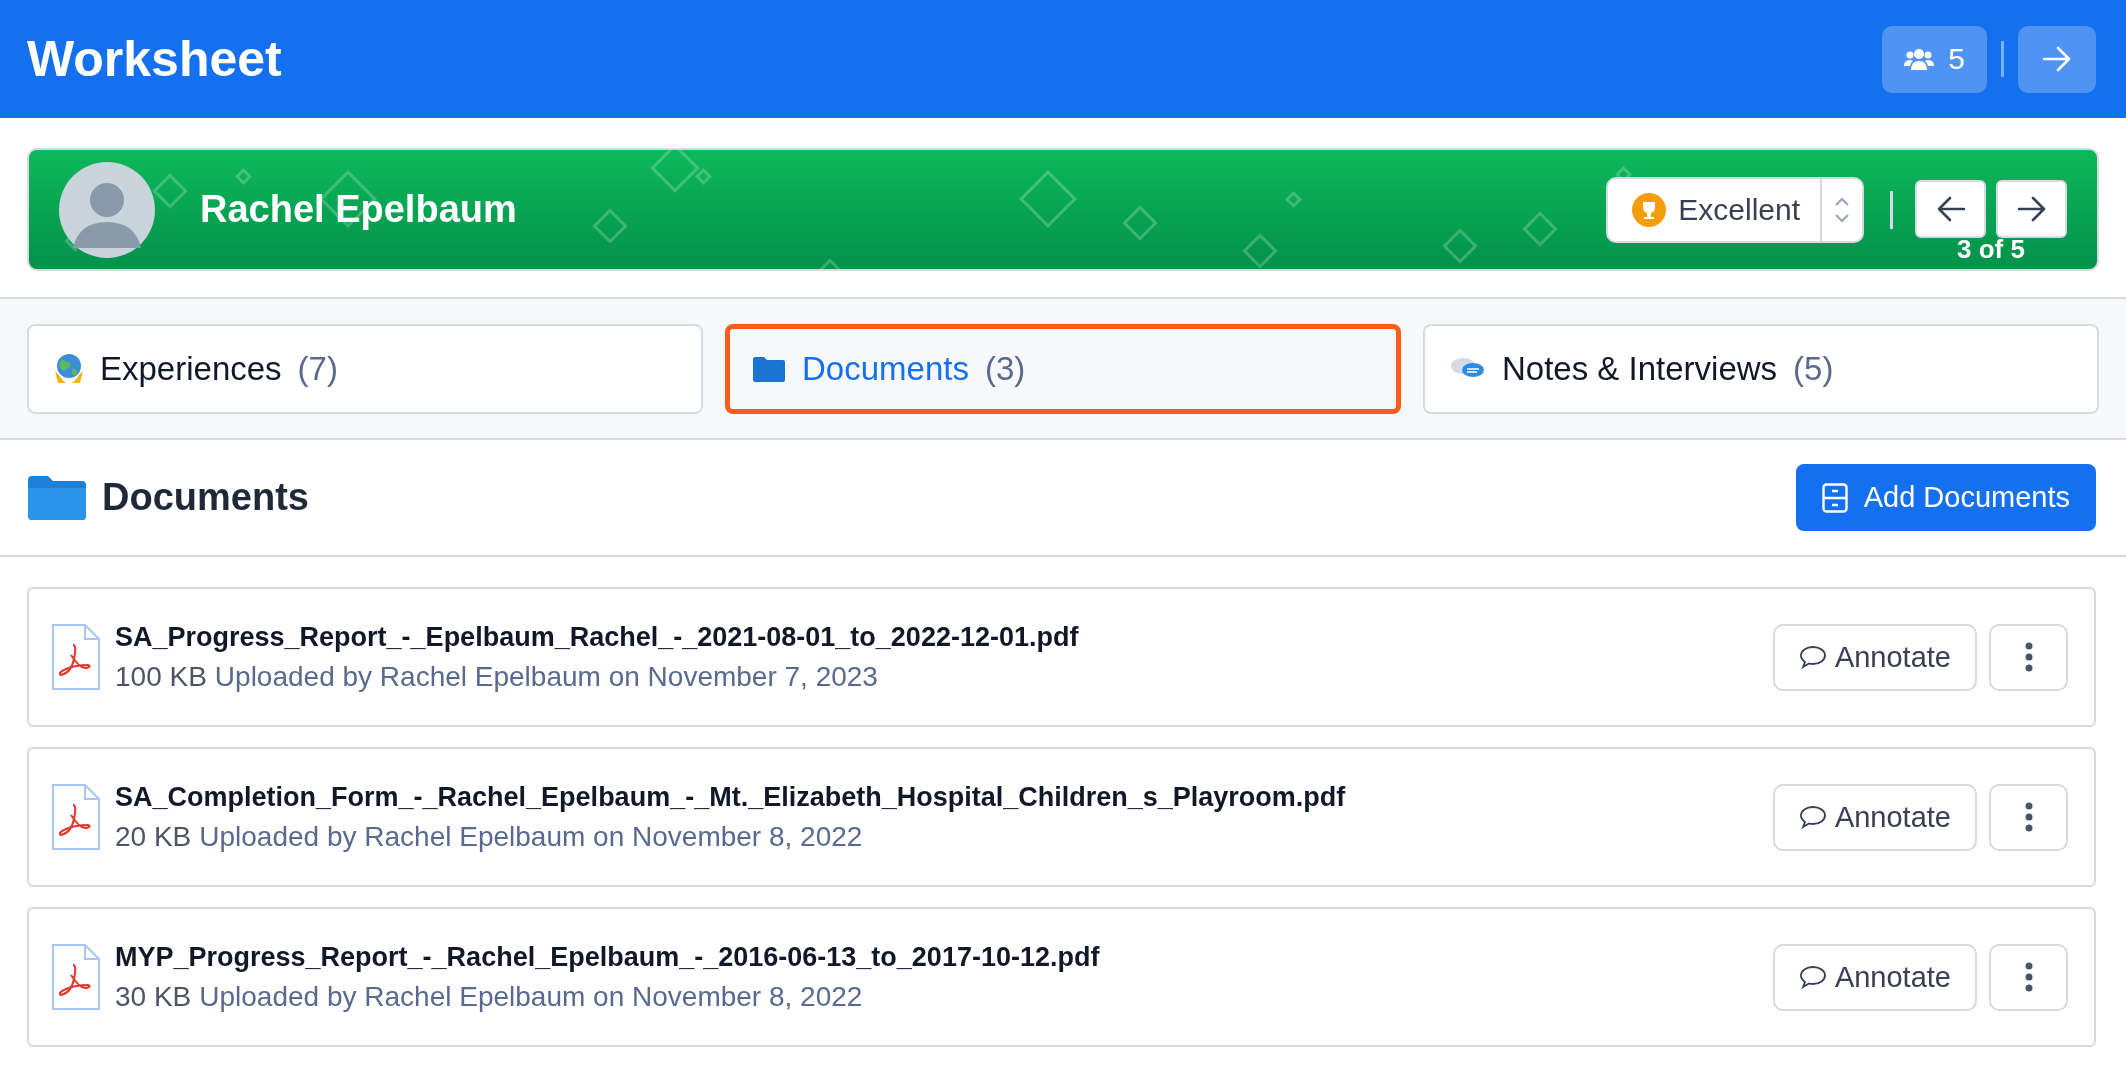  What do you see at coordinates (1991, 249) in the screenshot?
I see `student-position: 3 of 5` at bounding box center [1991, 249].